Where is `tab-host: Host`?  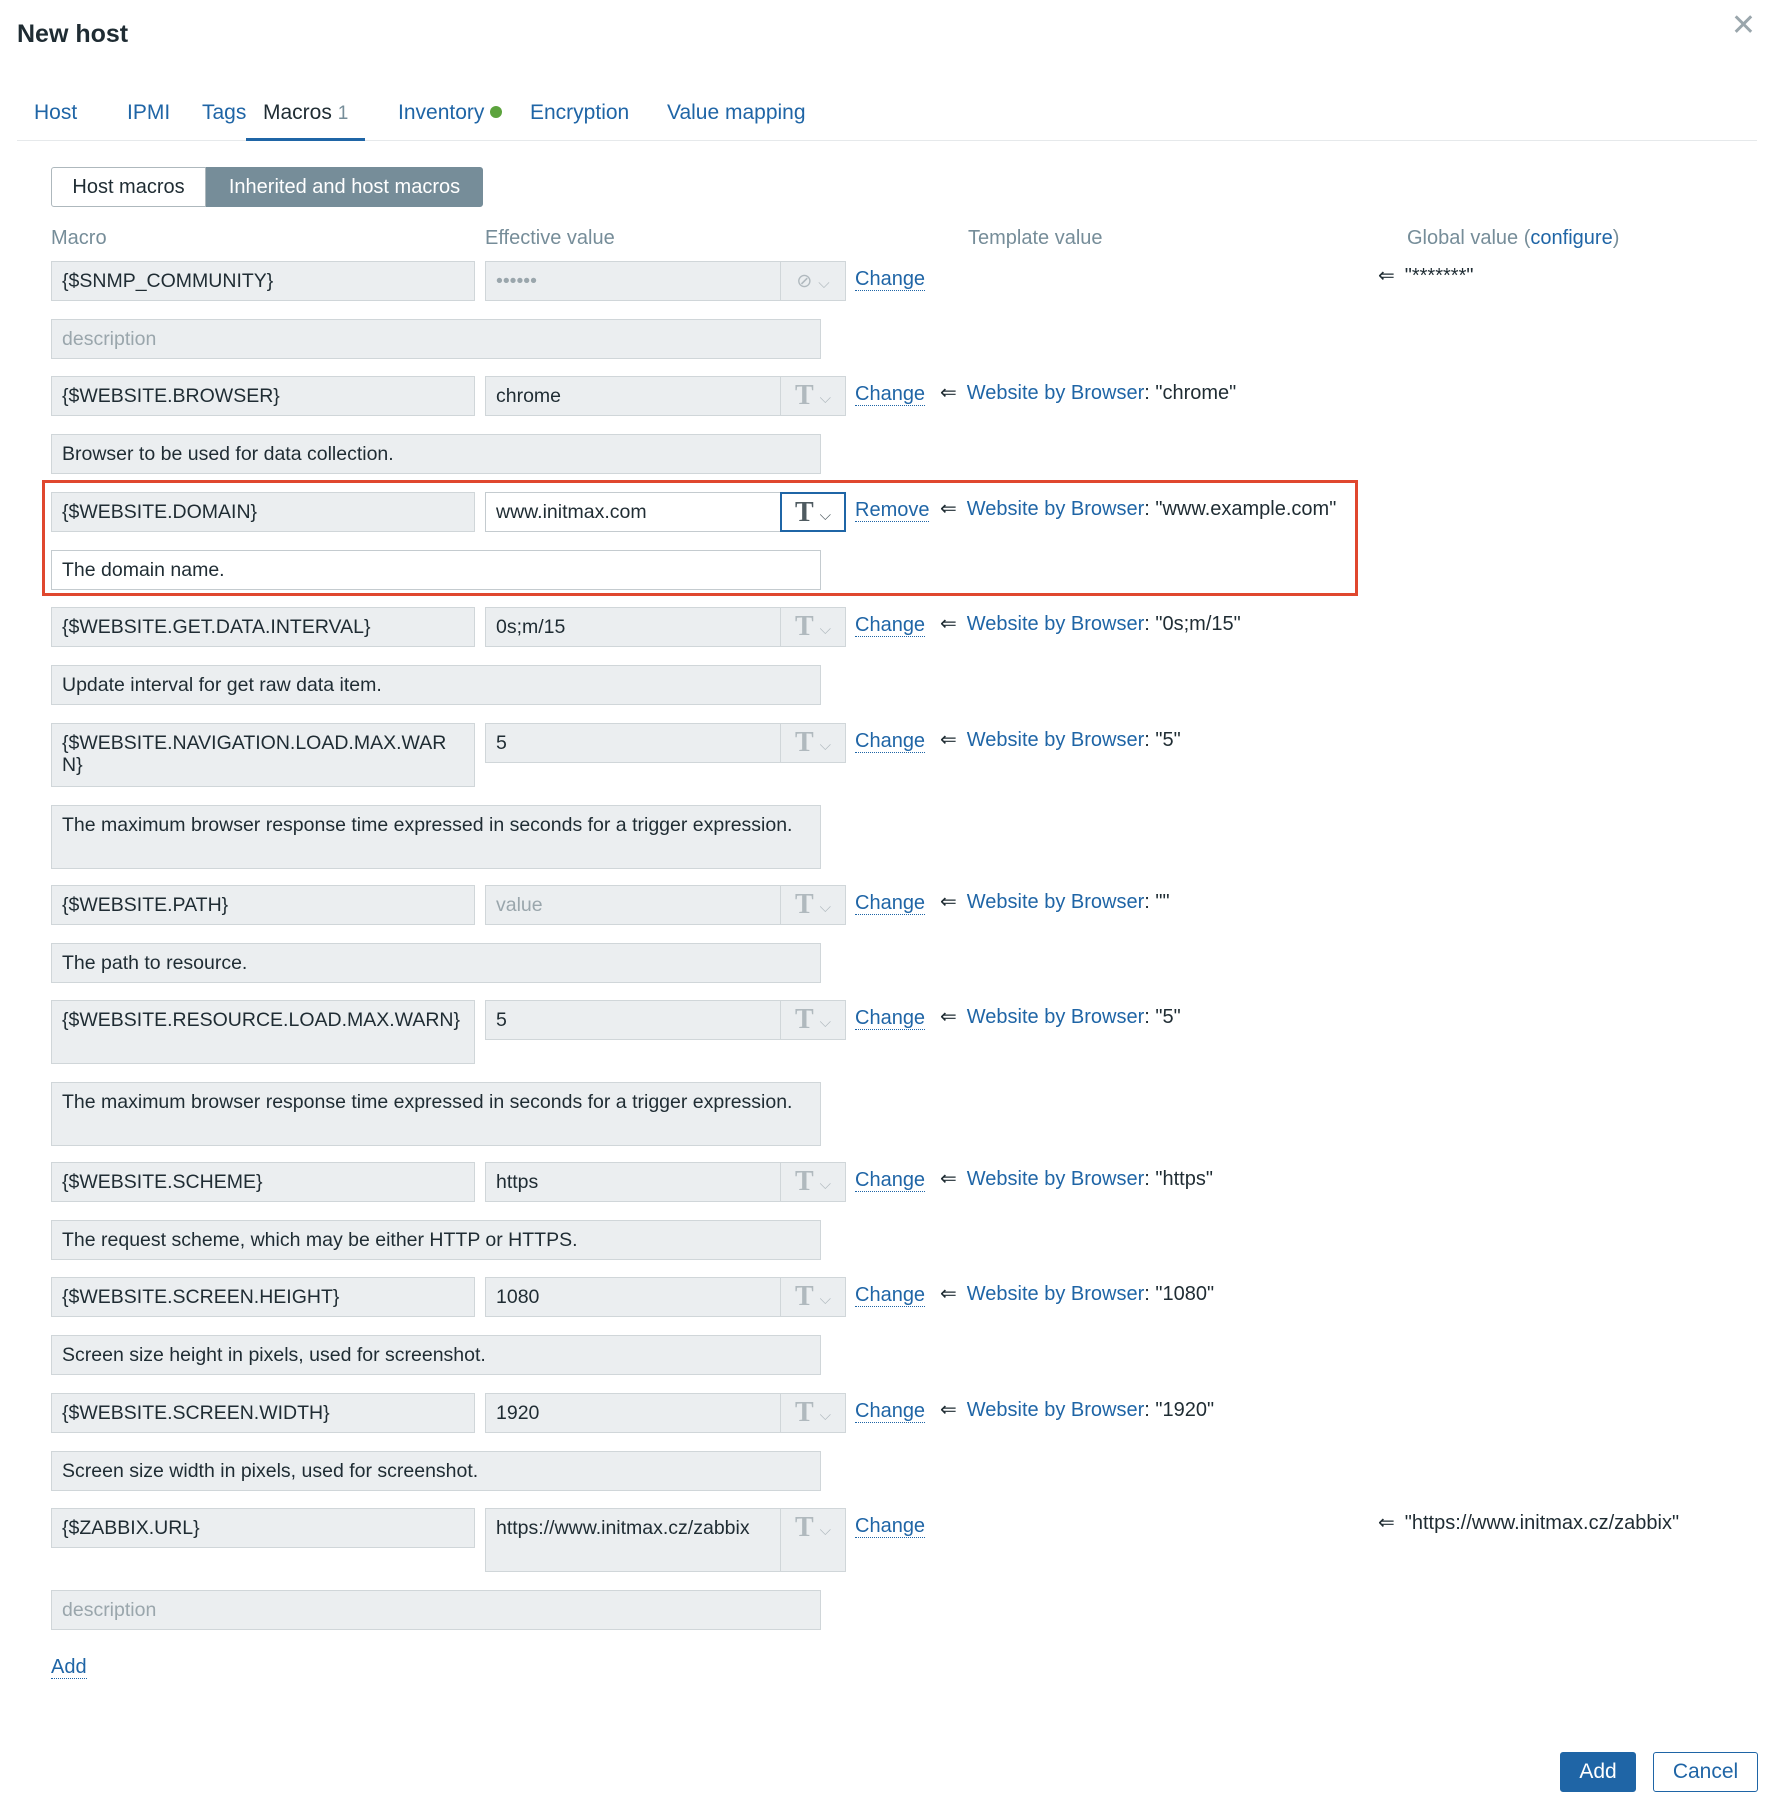 tab-host: Host is located at coordinates (55, 115).